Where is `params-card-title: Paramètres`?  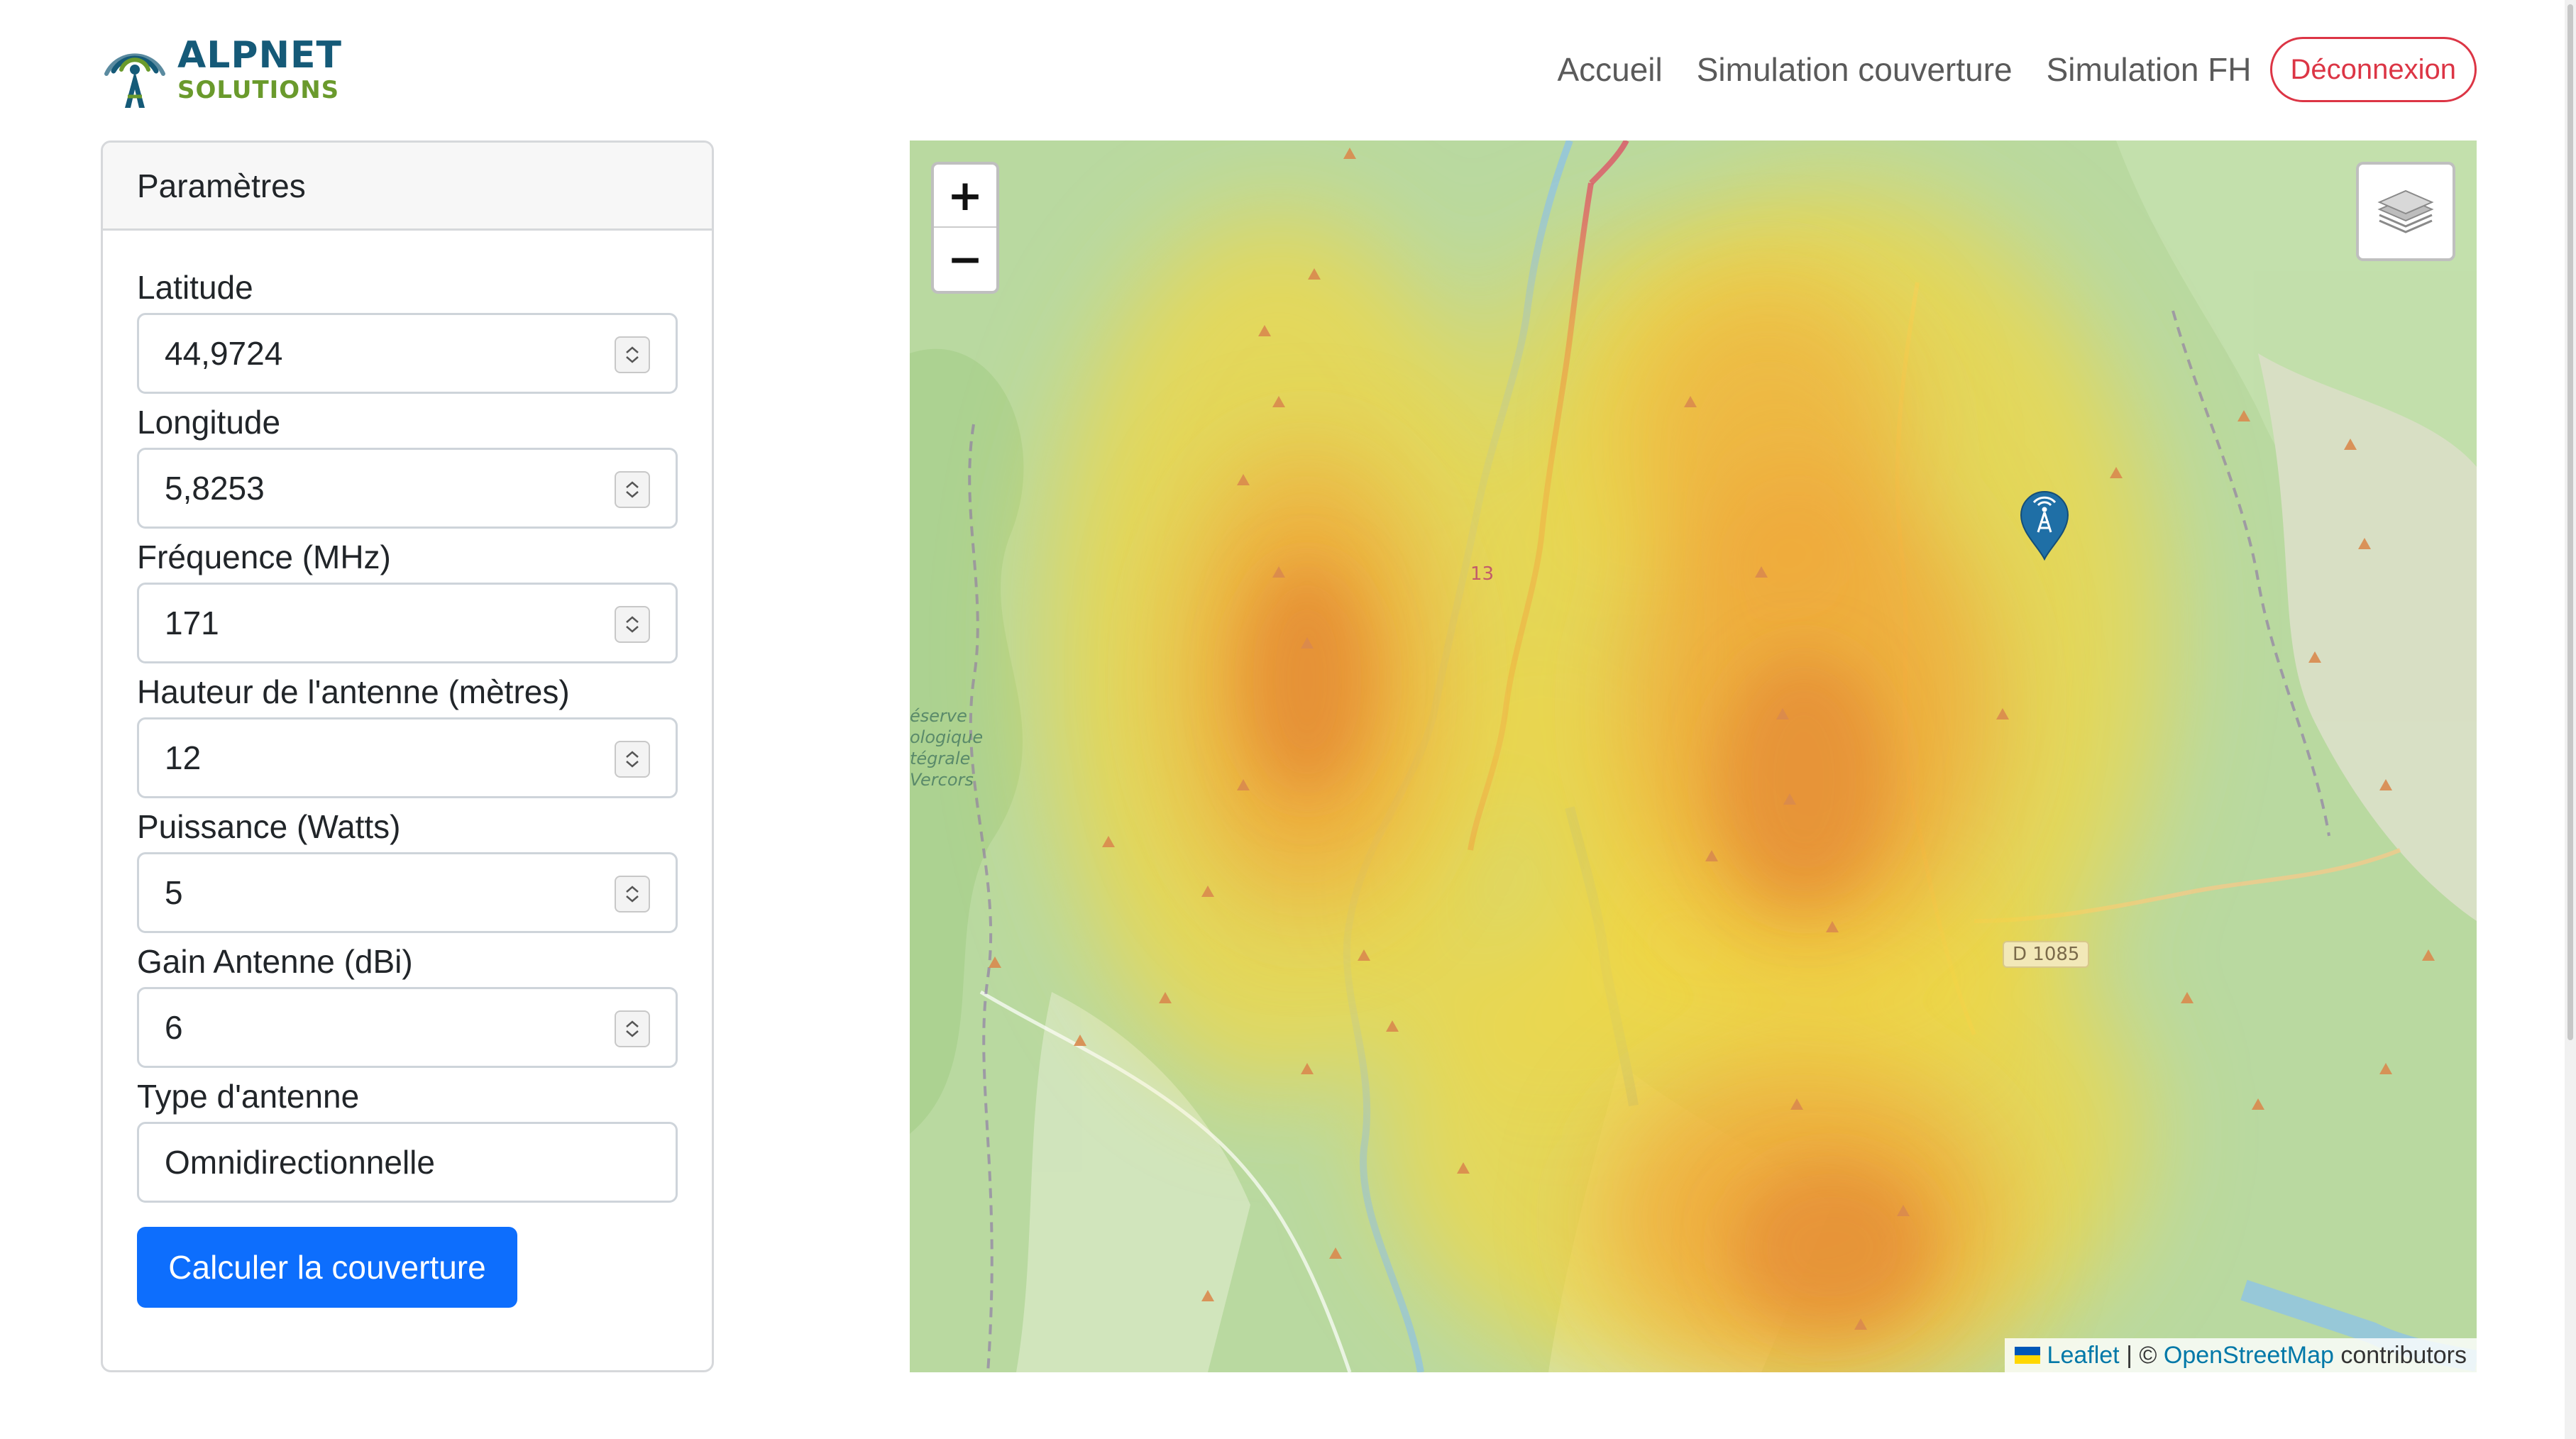 params-card-title: Paramètres is located at coordinates (407, 187).